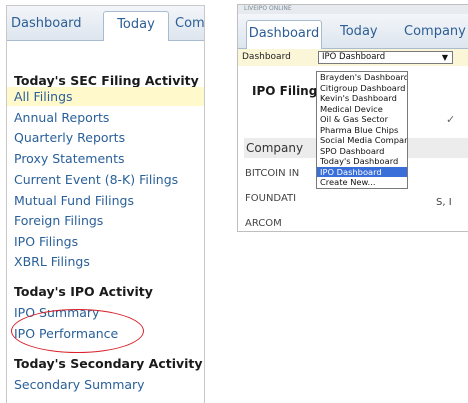 This screenshot has height=403, width=468. What do you see at coordinates (362, 98) in the screenshot?
I see `dropdown-option: Kevin's Dashboard` at bounding box center [362, 98].